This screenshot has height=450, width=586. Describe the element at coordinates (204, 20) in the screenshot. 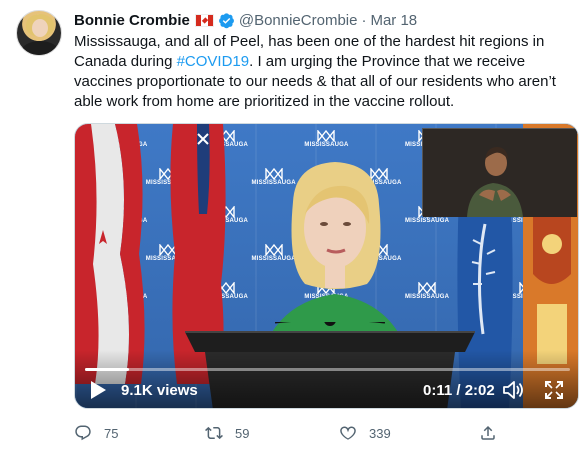

I see `canada-flag-icon` at that location.